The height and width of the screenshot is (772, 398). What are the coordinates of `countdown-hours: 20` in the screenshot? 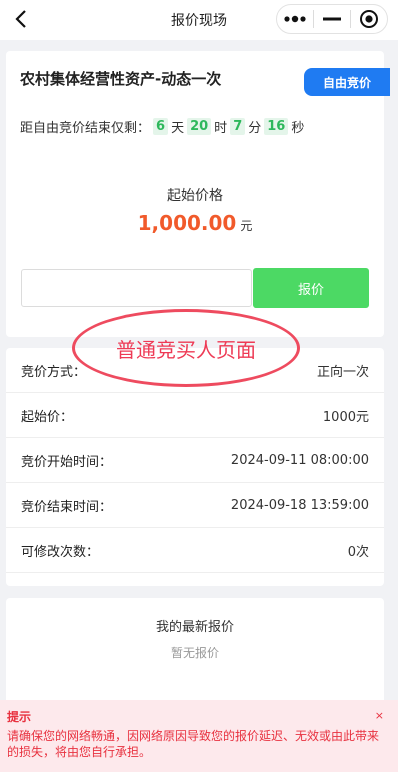 It's located at (199, 126).